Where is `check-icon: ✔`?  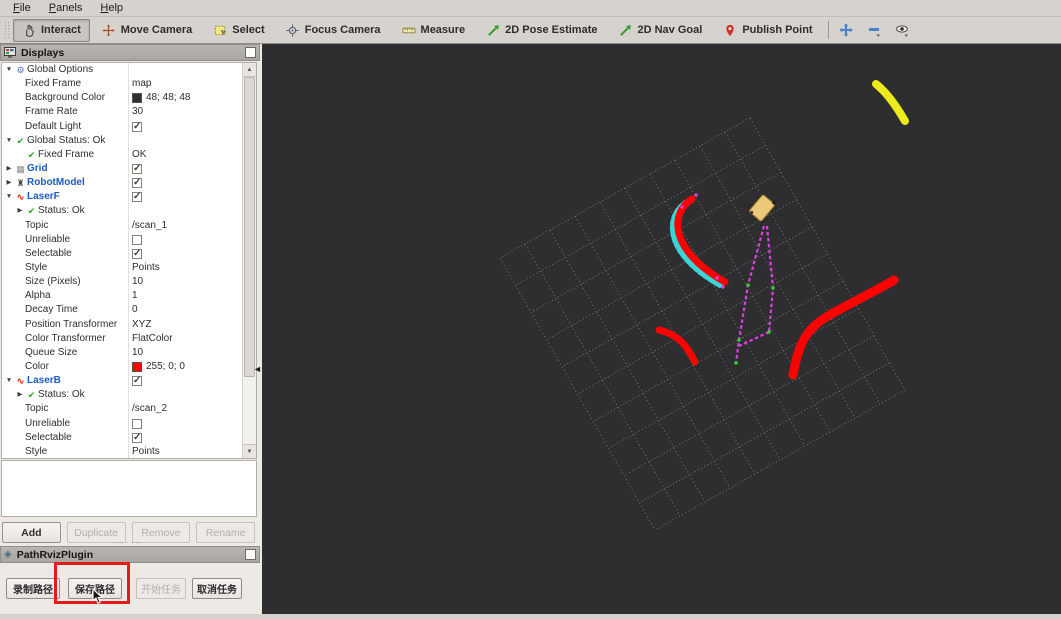 check-icon: ✔ is located at coordinates (31, 211).